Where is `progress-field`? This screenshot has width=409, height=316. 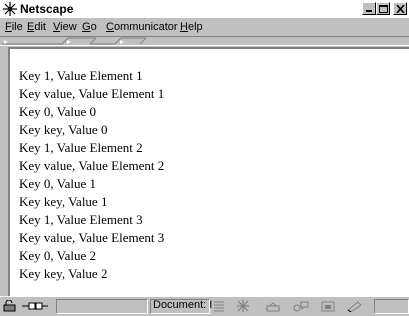 progress-field is located at coordinates (102, 306).